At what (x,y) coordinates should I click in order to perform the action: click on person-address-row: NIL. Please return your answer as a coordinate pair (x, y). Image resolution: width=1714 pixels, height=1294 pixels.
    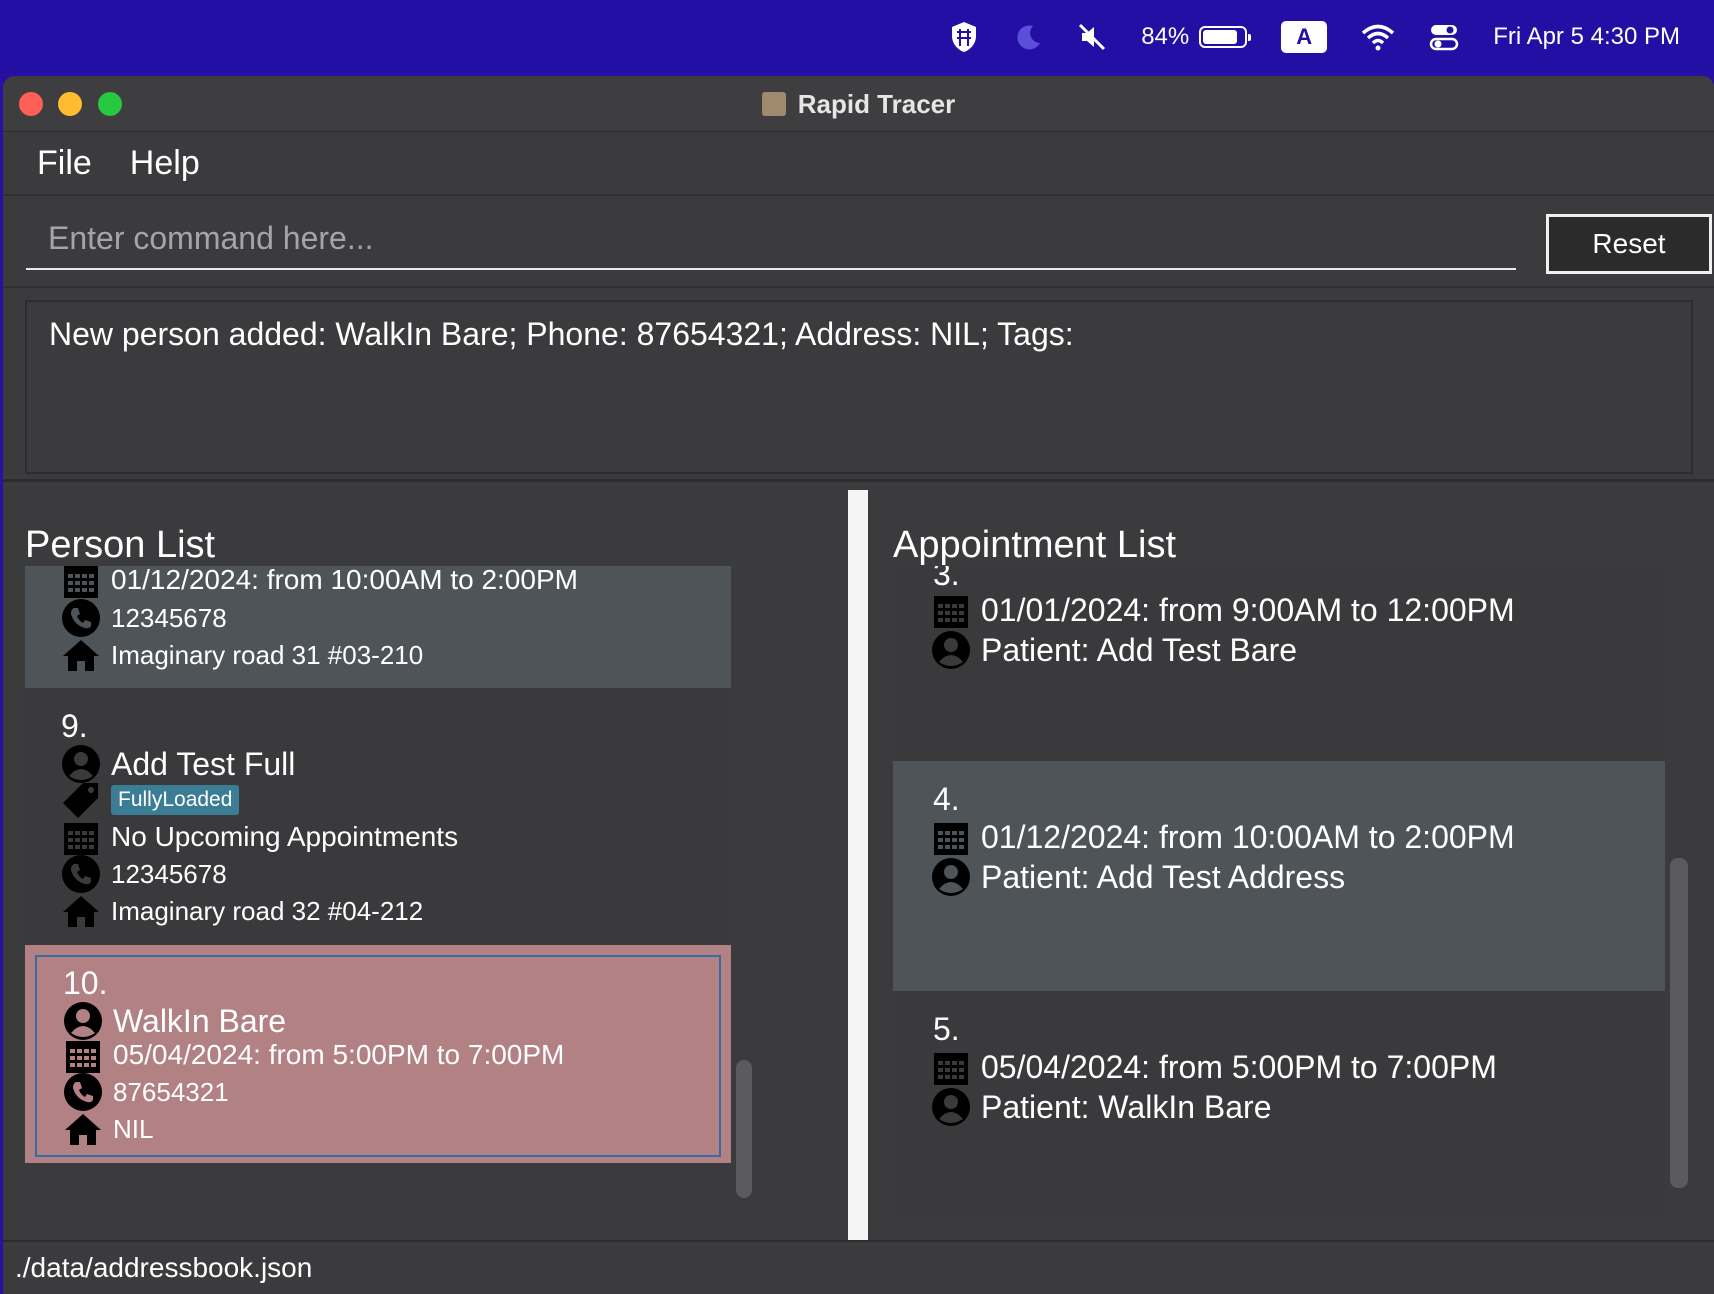
    Looking at the image, I should click on (108, 1129).